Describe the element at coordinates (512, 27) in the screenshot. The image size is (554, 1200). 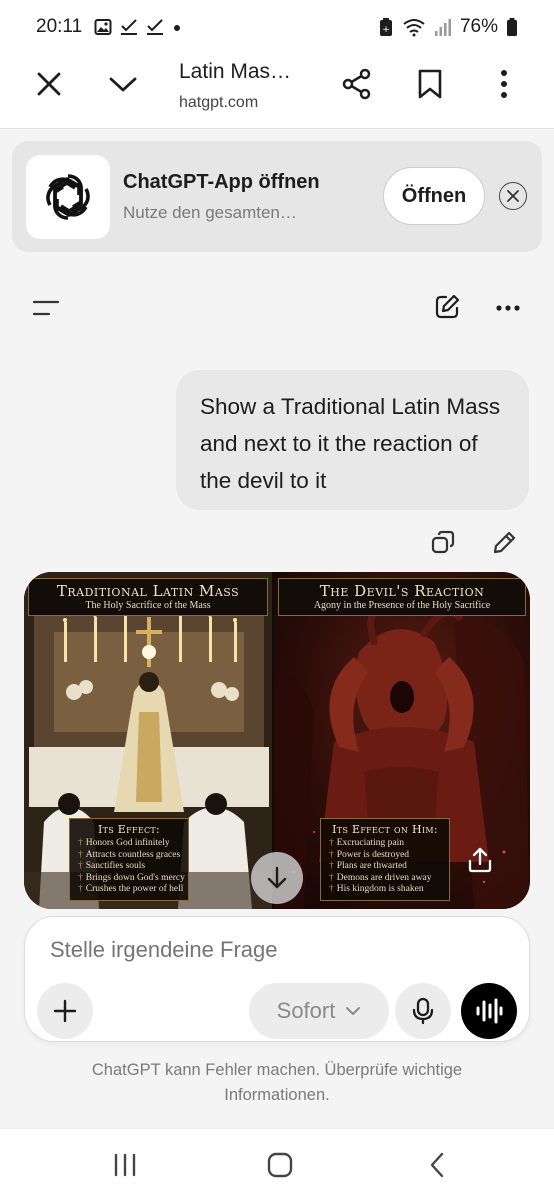
I see `battery-icon` at that location.